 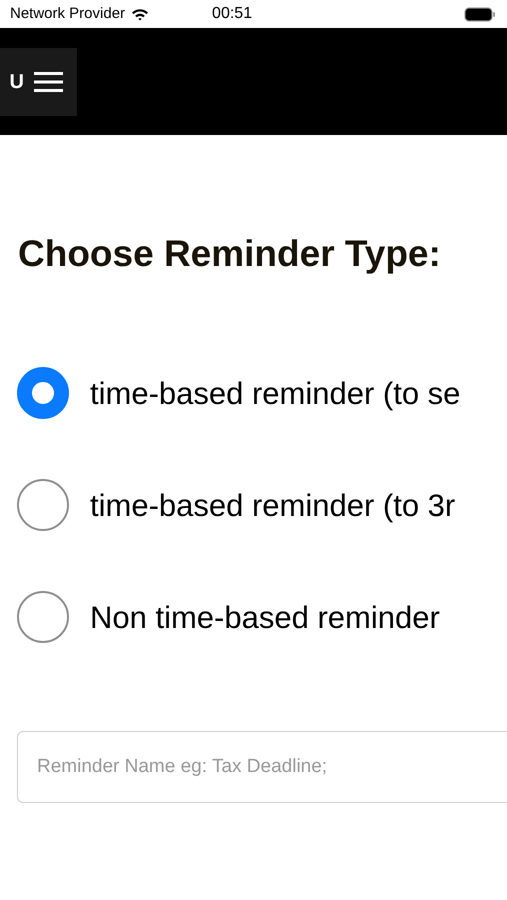 I want to click on menu-button: U, so click(x=38, y=82).